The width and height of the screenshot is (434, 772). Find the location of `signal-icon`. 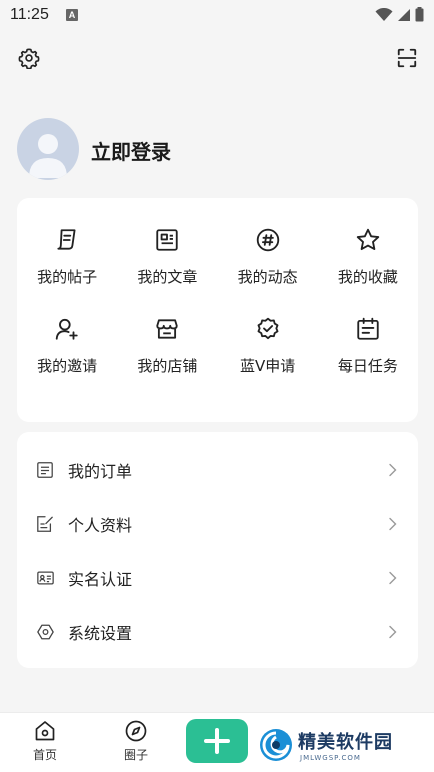

signal-icon is located at coordinates (404, 14).